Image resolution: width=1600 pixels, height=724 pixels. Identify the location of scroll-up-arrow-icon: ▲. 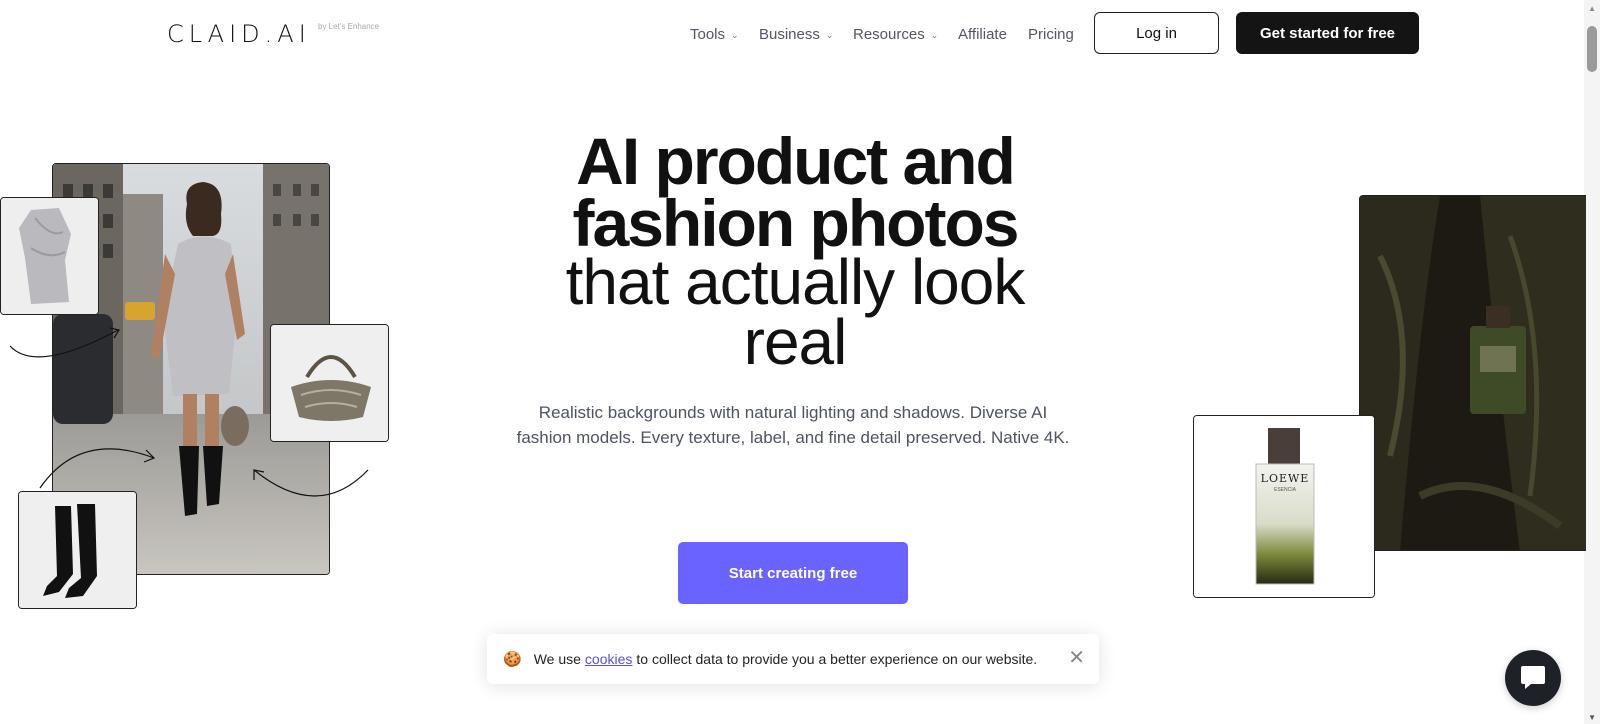
(1592, 8).